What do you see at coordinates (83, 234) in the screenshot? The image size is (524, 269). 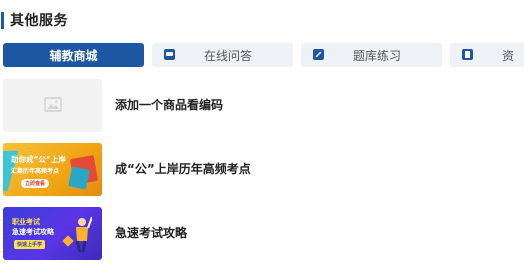 I see `person-illustration` at bounding box center [83, 234].